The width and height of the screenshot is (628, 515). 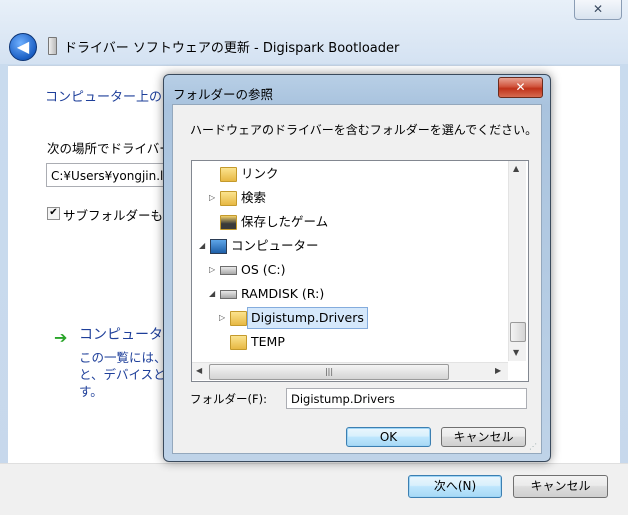 I want to click on ok-button: OK, so click(x=388, y=437).